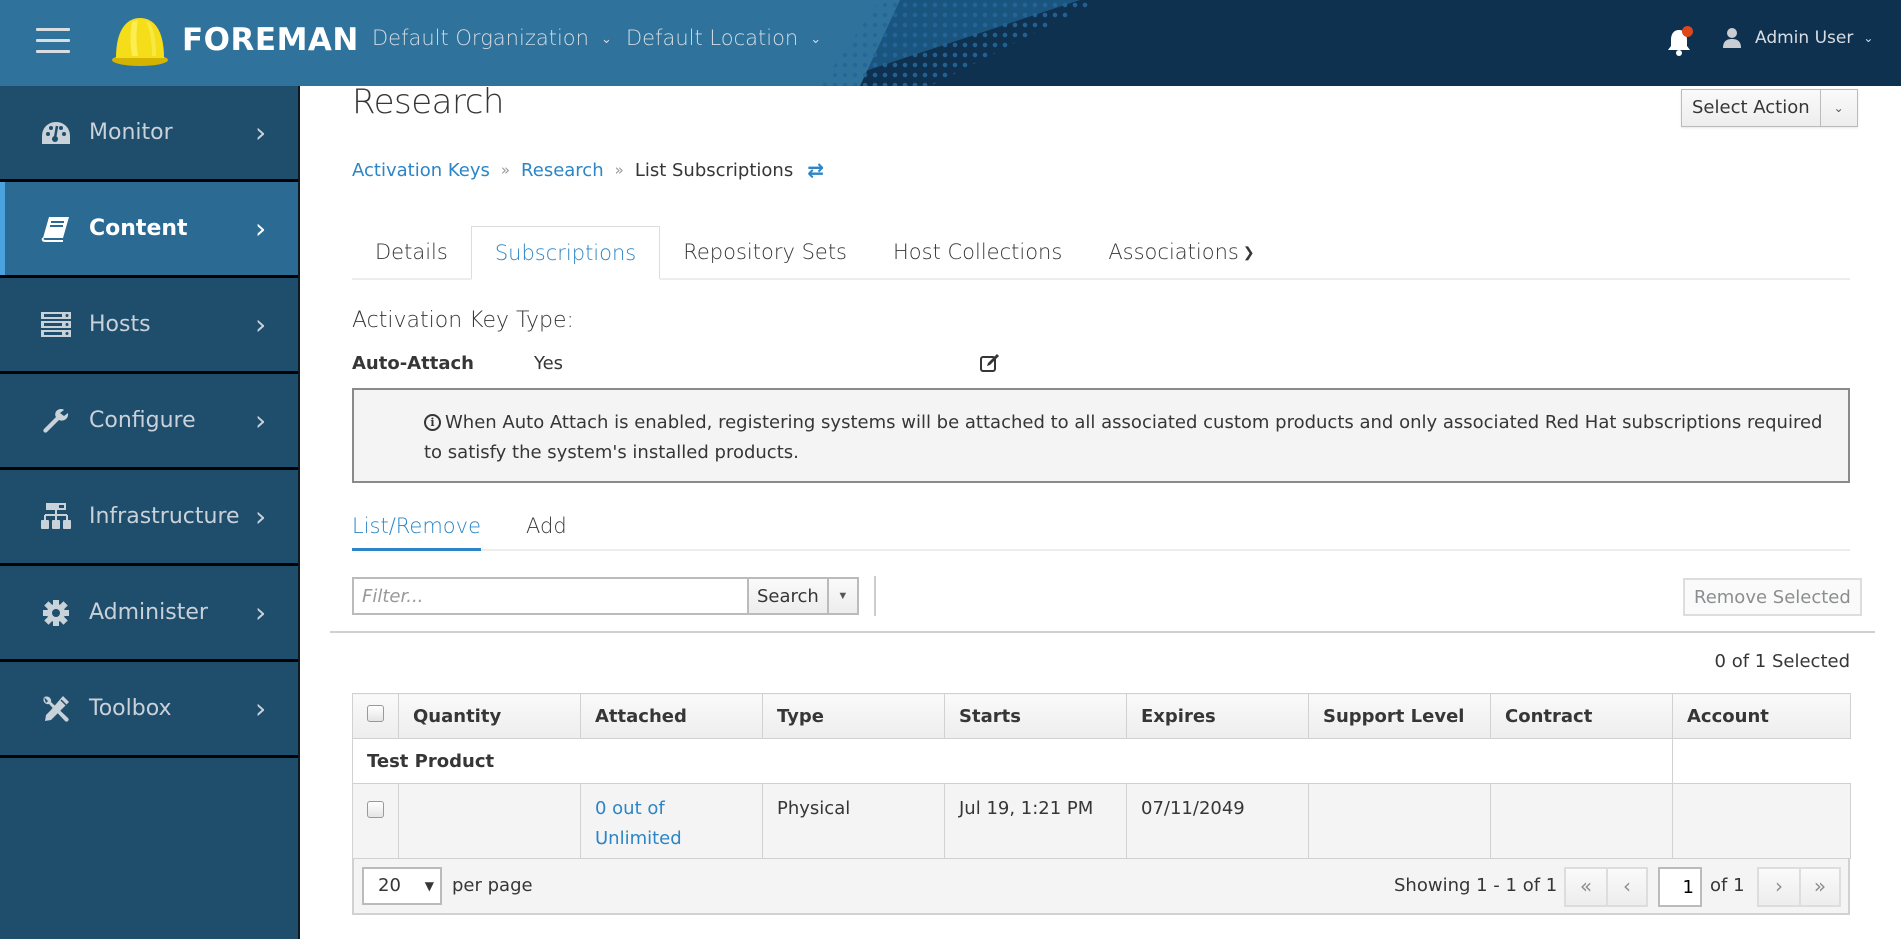  What do you see at coordinates (56, 133) in the screenshot?
I see `dashboard-icon` at bounding box center [56, 133].